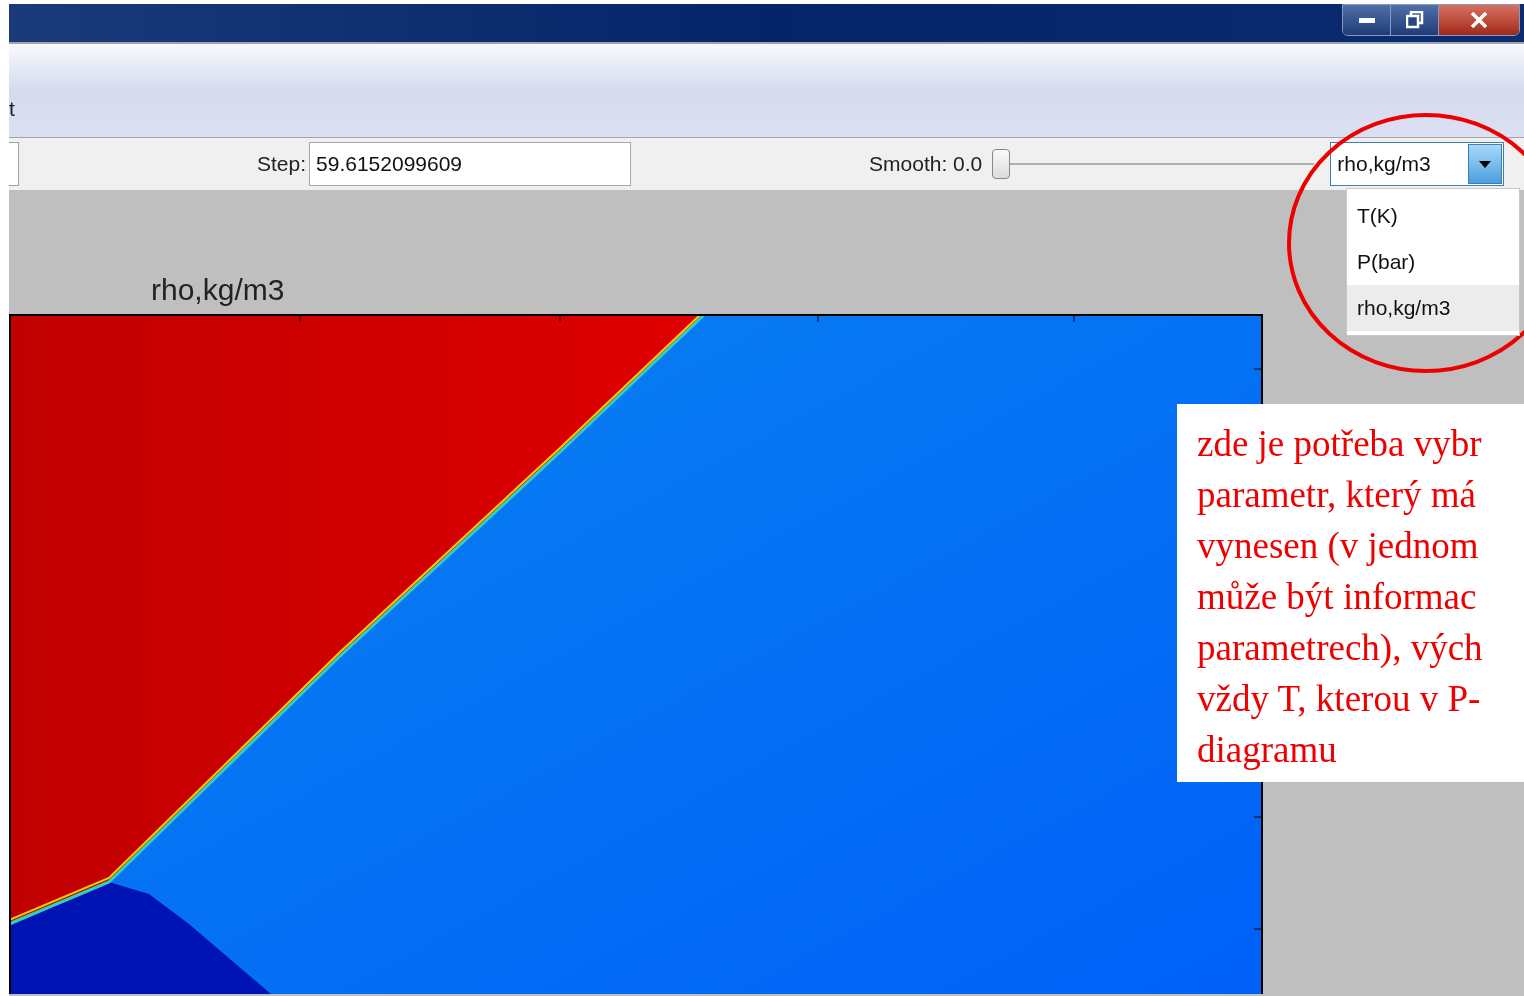 The width and height of the screenshot is (1524, 996). I want to click on menu-item: t, so click(12, 109).